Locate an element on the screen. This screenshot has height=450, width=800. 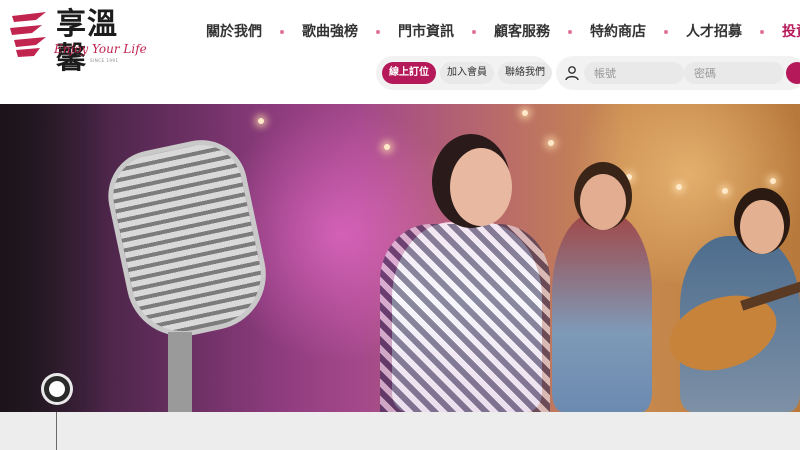
login-bar is located at coordinates (678, 73).